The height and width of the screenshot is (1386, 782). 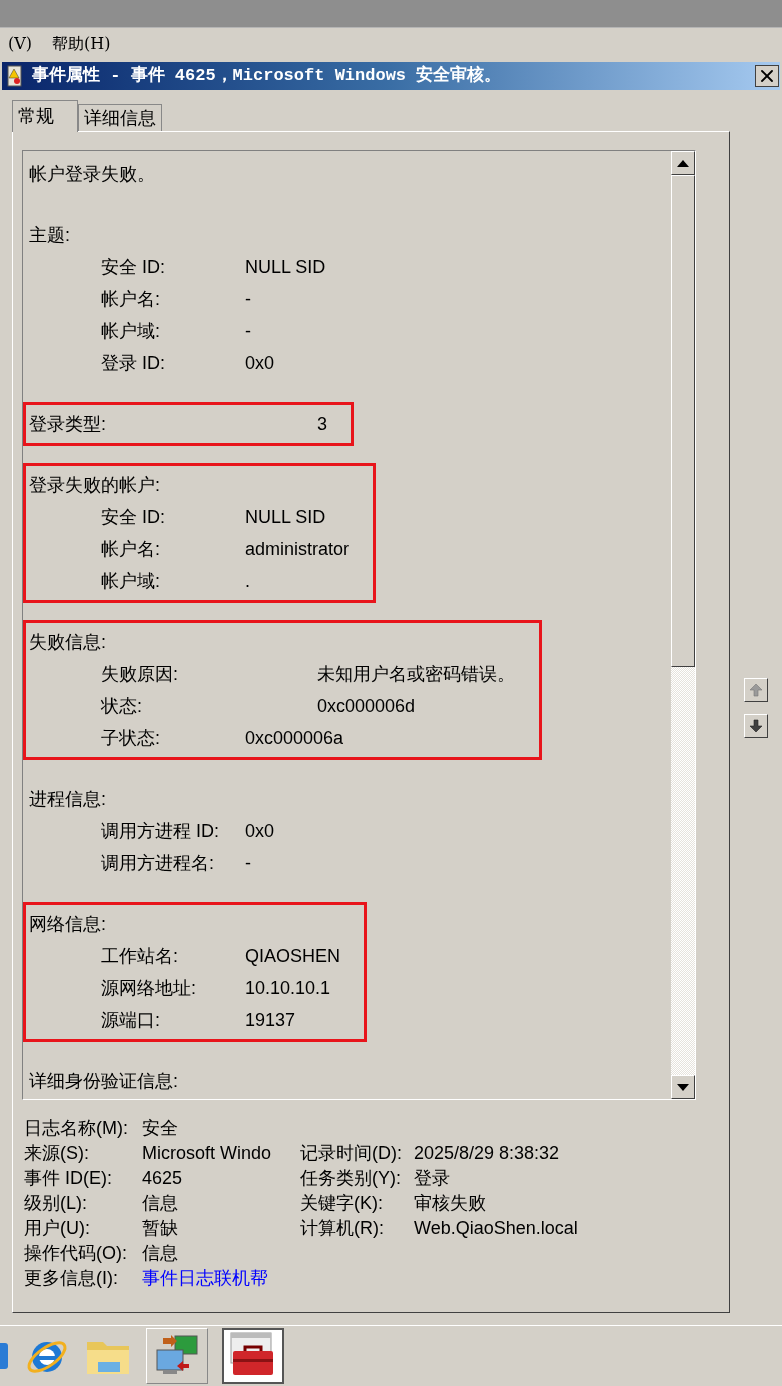 What do you see at coordinates (767, 76) in the screenshot?
I see `close-button` at bounding box center [767, 76].